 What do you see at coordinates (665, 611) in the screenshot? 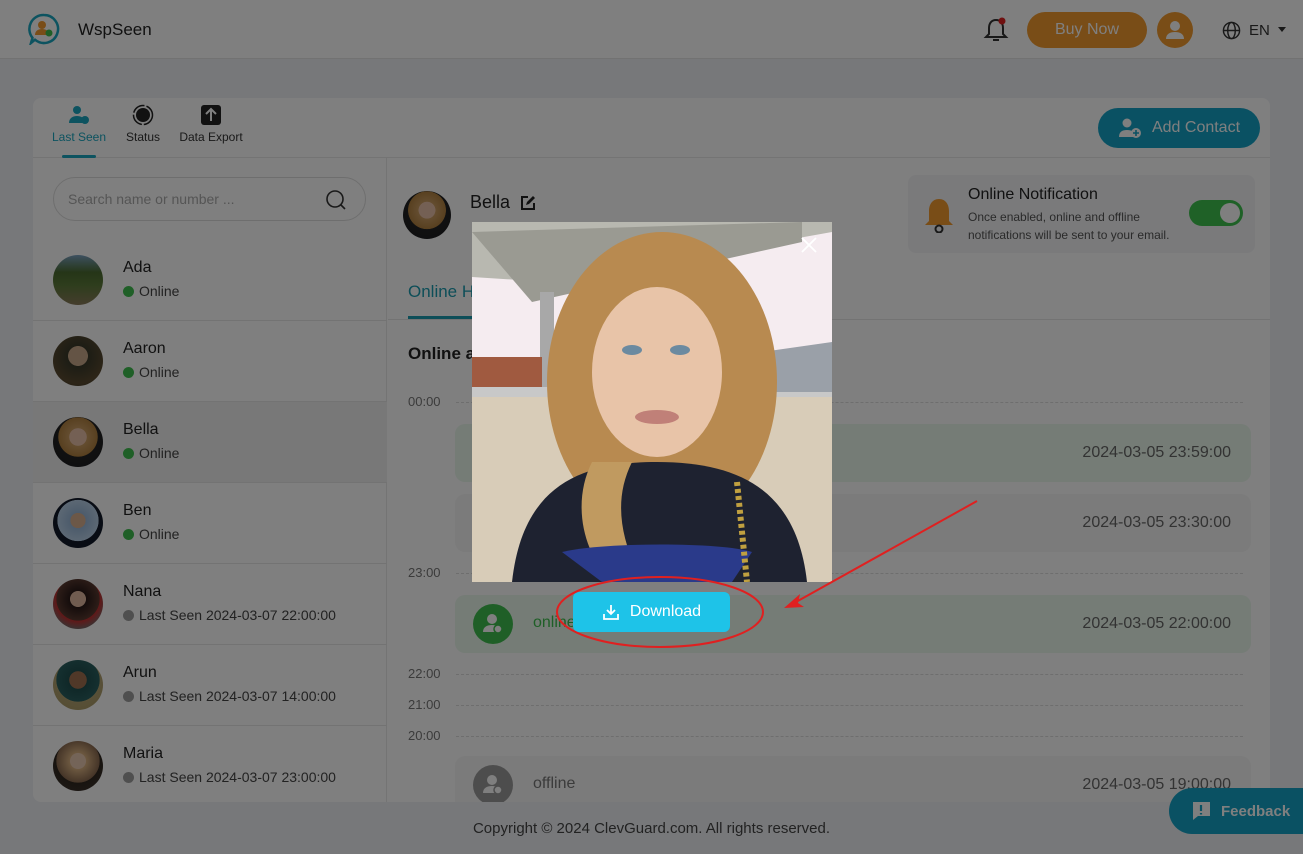
I see `download-label: Download` at bounding box center [665, 611].